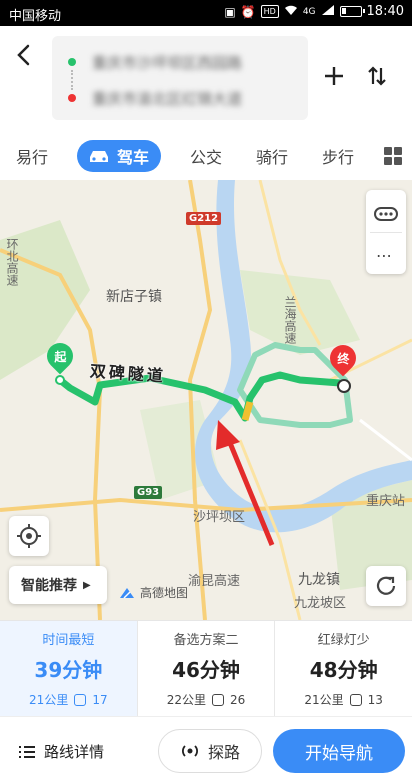  Describe the element at coordinates (319, 580) in the screenshot. I see `map-label-jiulong: 九龙镇` at that location.